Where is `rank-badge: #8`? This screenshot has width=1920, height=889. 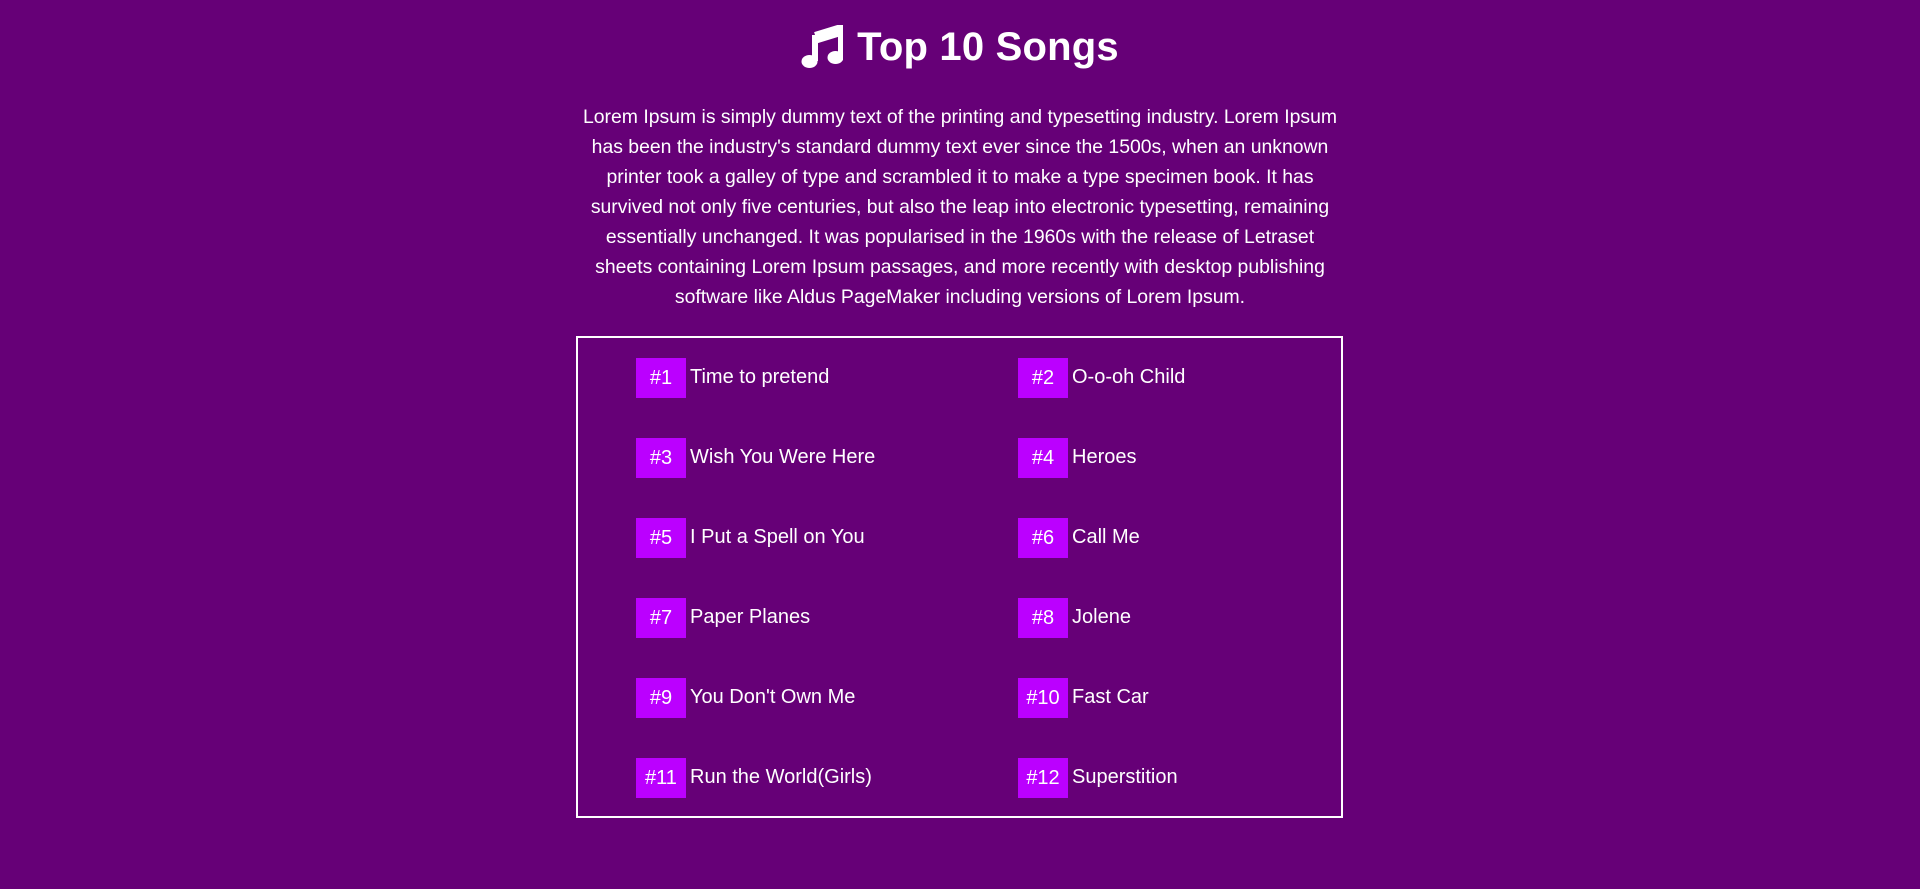 rank-badge: #8 is located at coordinates (1043, 618).